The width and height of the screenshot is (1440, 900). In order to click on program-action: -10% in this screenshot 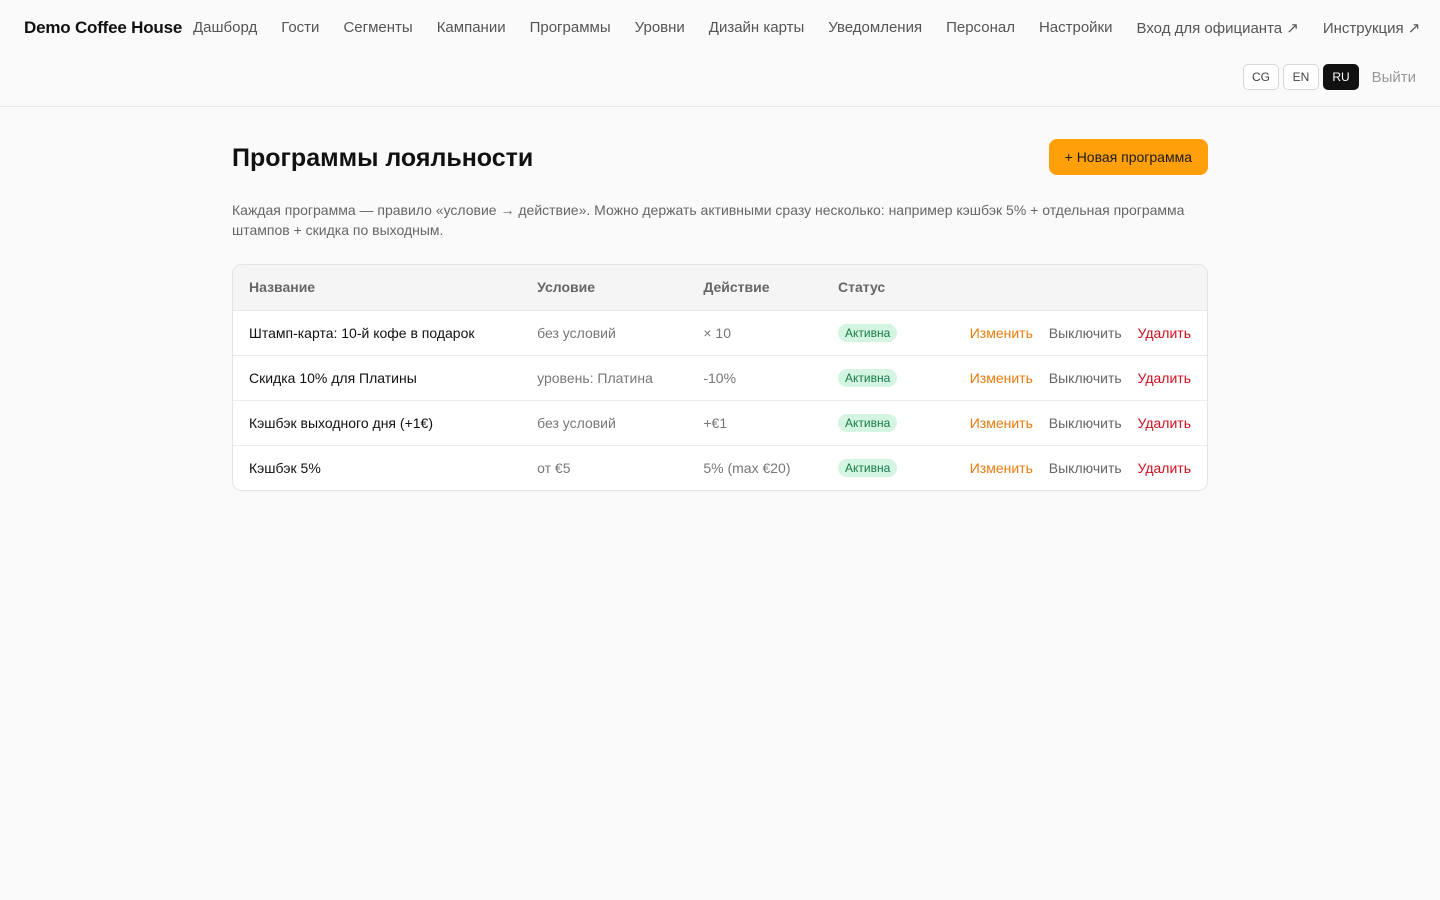, I will do `click(754, 378)`.